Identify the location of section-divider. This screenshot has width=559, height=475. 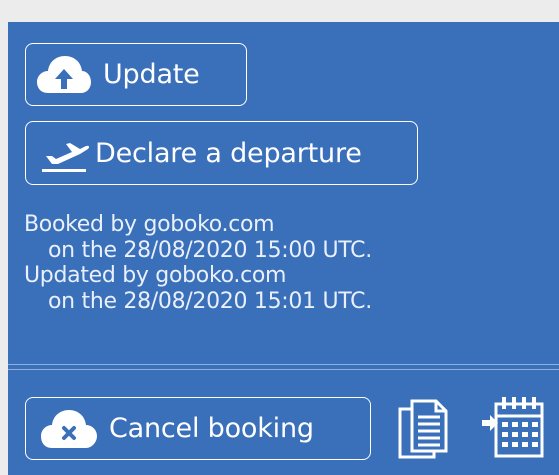
(283, 367).